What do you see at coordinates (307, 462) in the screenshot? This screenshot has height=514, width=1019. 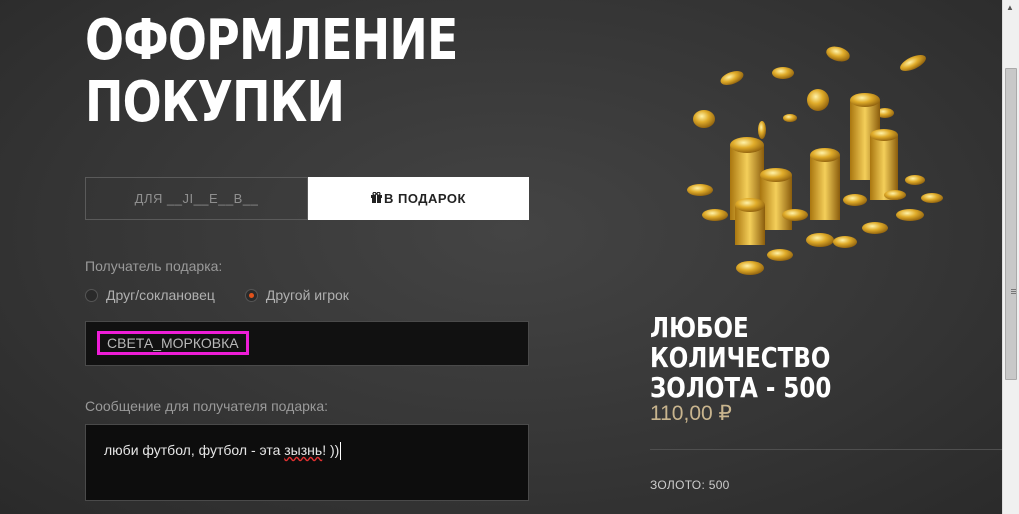 I see `gift-message-textarea: люби футбол, футбол - эта зызнь! ))` at bounding box center [307, 462].